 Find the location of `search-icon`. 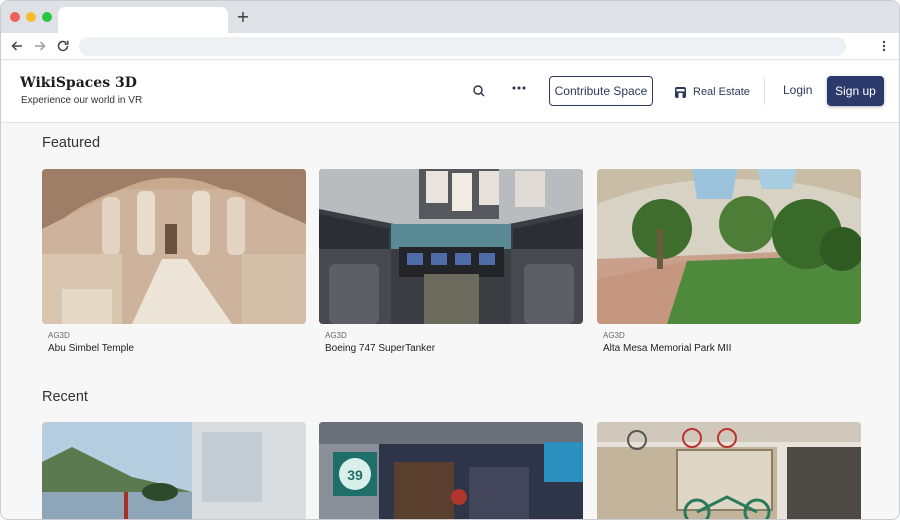

search-icon is located at coordinates (479, 91).